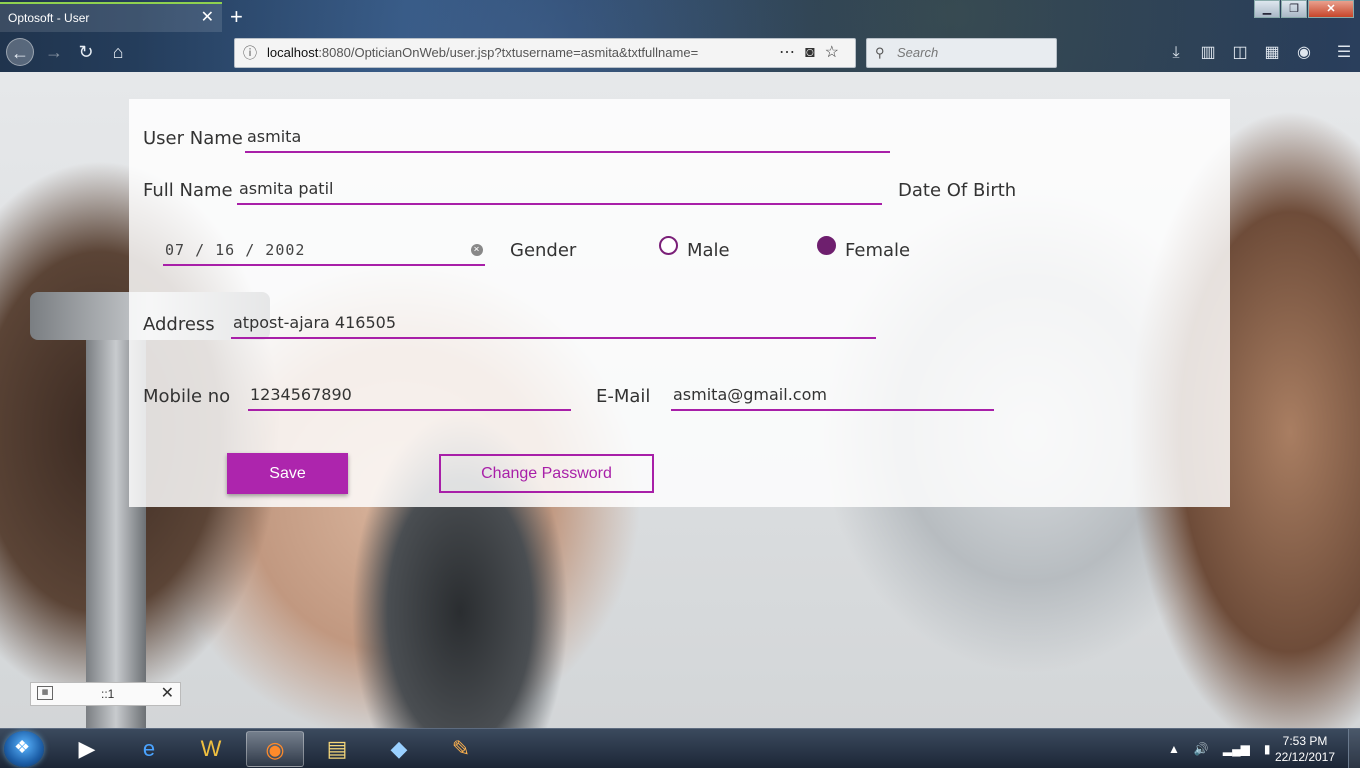 This screenshot has height=768, width=1360. Describe the element at coordinates (409, 396) in the screenshot. I see `mobile-input: 1234567890` at that location.